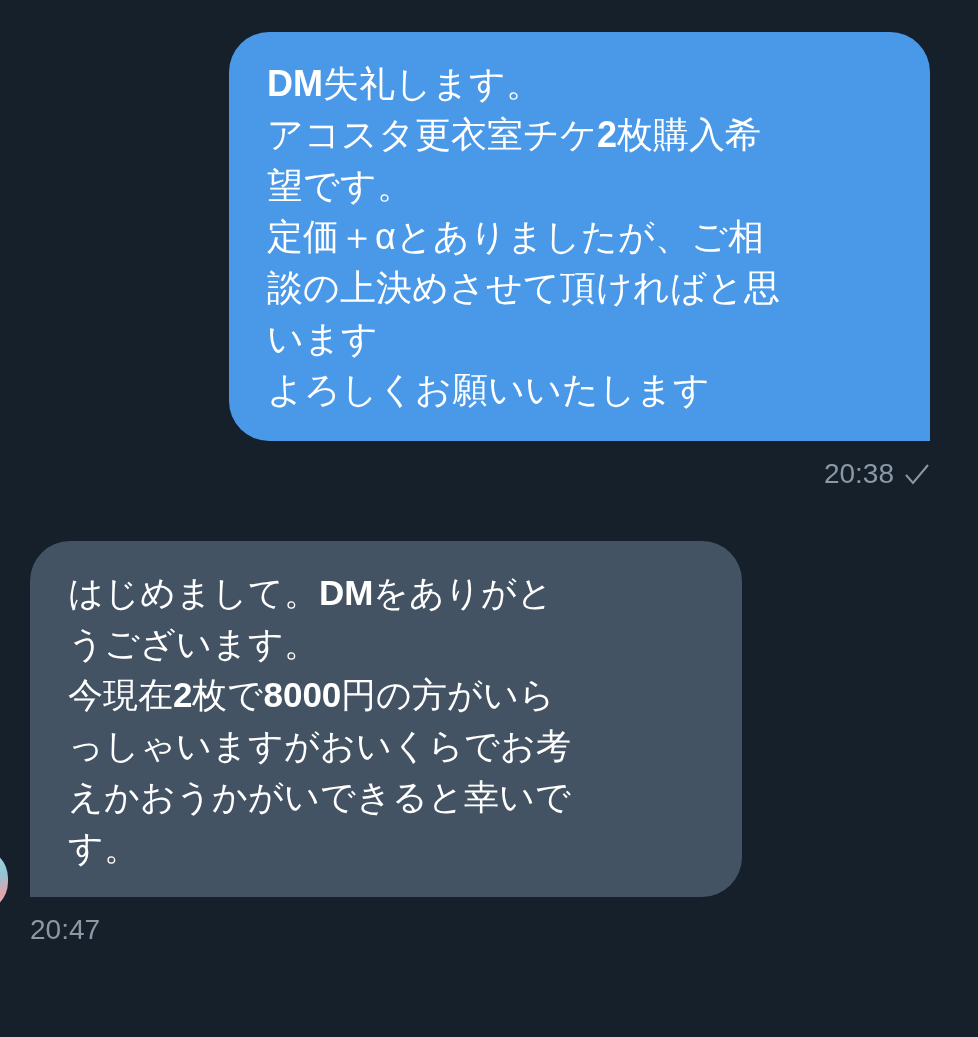 This screenshot has height=1037, width=978. Describe the element at coordinates (320, 720) in the screenshot. I see `message-text: はじめまして。DMをありがと うございます。 今現在2枚で8000円の方がいら っしゃいますがおいくらでお考 えかおうかがいできると幸いで す。` at that location.